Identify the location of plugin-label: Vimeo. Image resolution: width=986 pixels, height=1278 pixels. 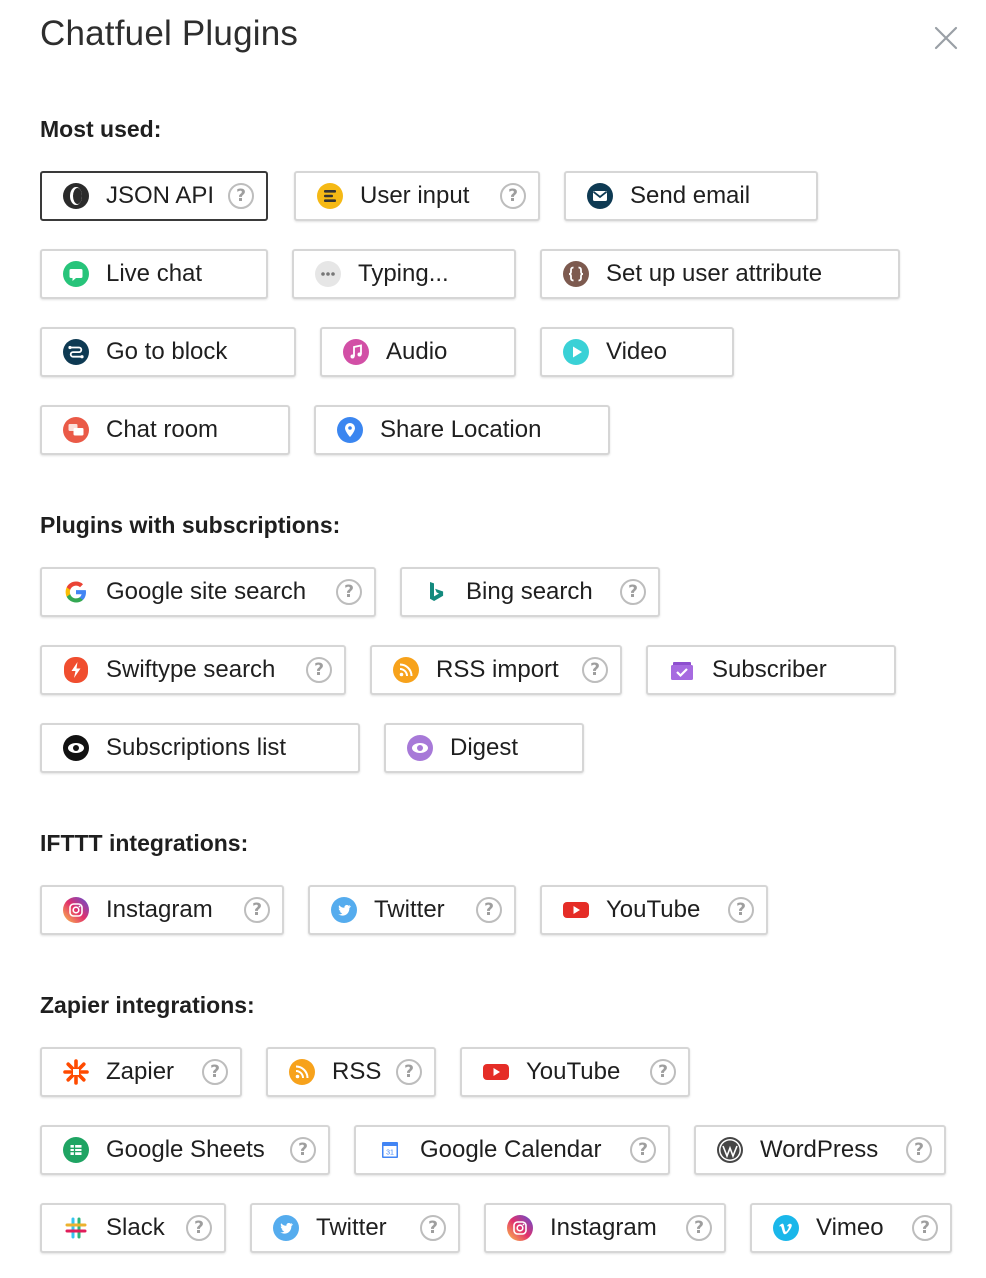
(850, 1227).